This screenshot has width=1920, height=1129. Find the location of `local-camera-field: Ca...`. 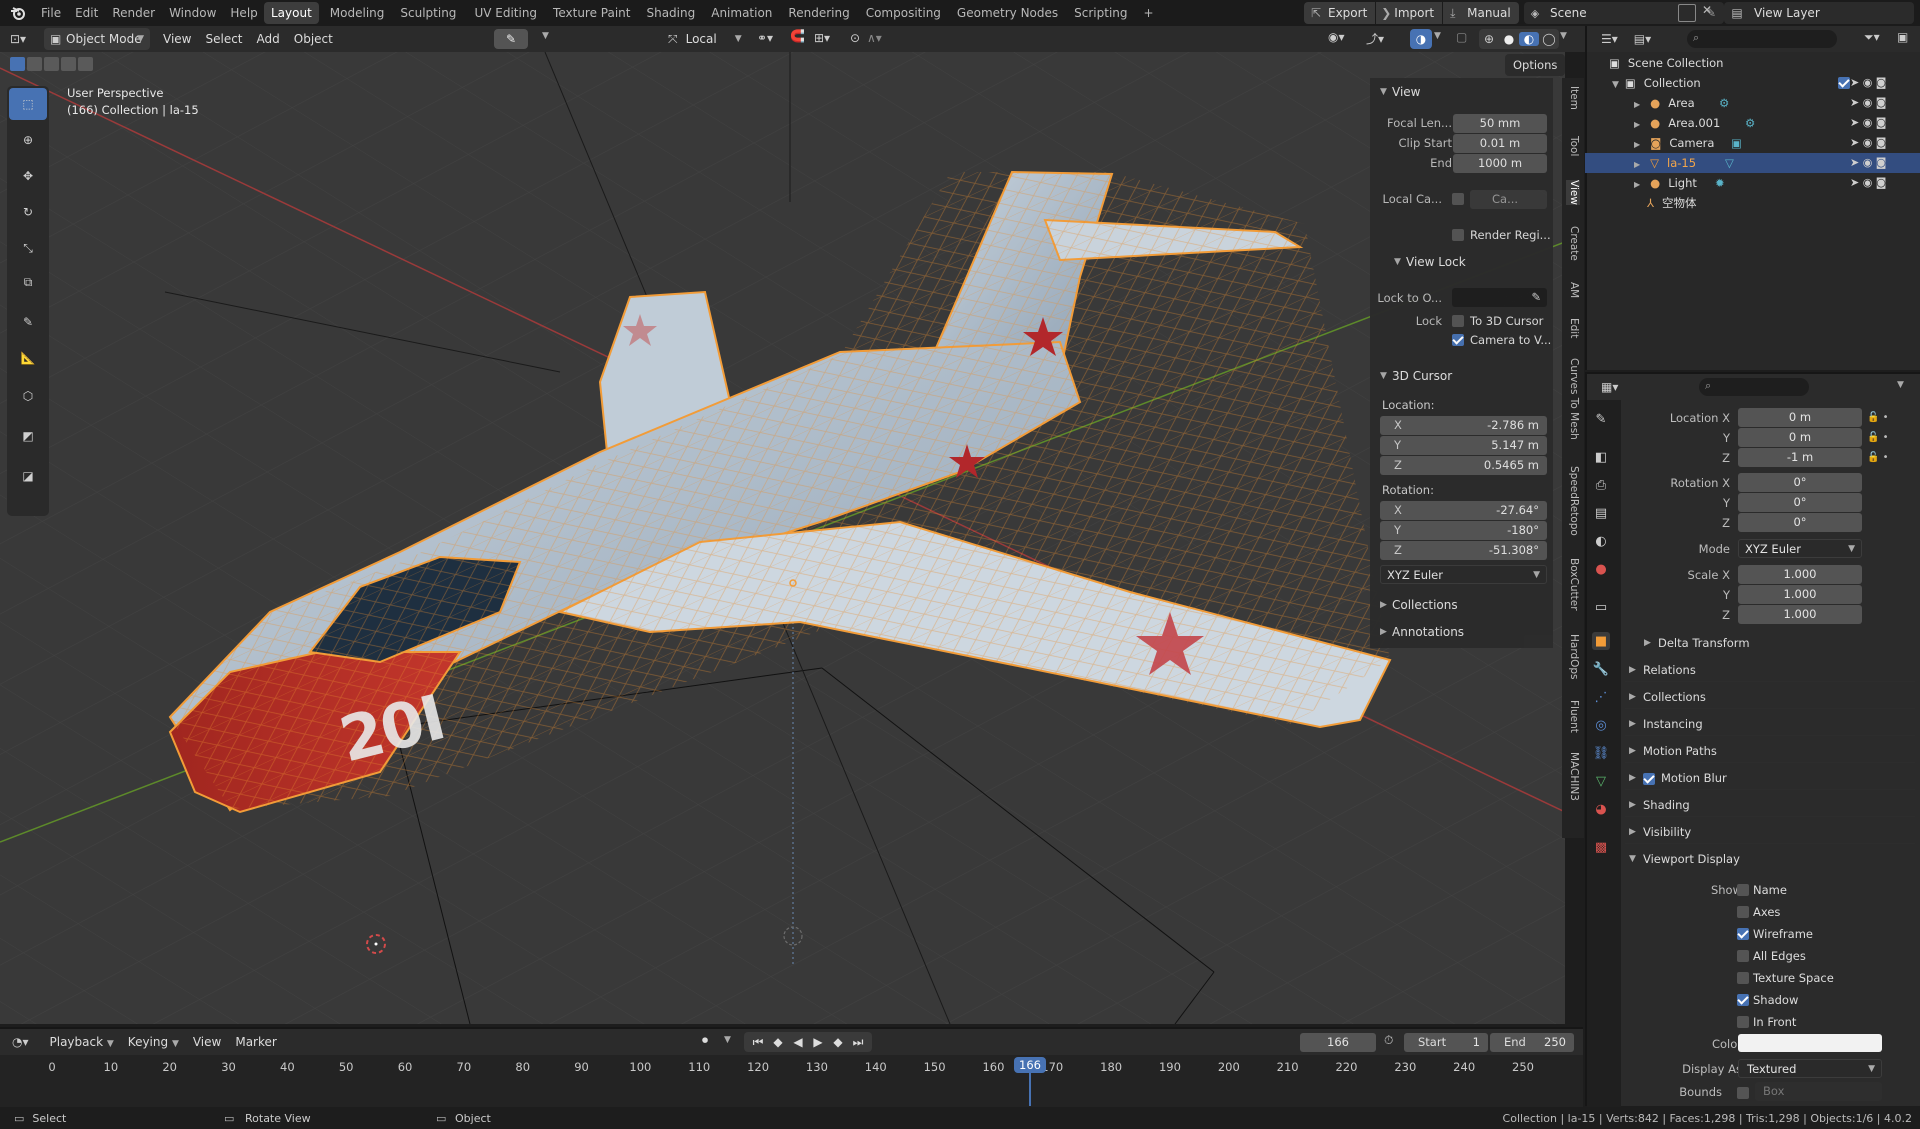

local-camera-field: Ca... is located at coordinates (1508, 199).